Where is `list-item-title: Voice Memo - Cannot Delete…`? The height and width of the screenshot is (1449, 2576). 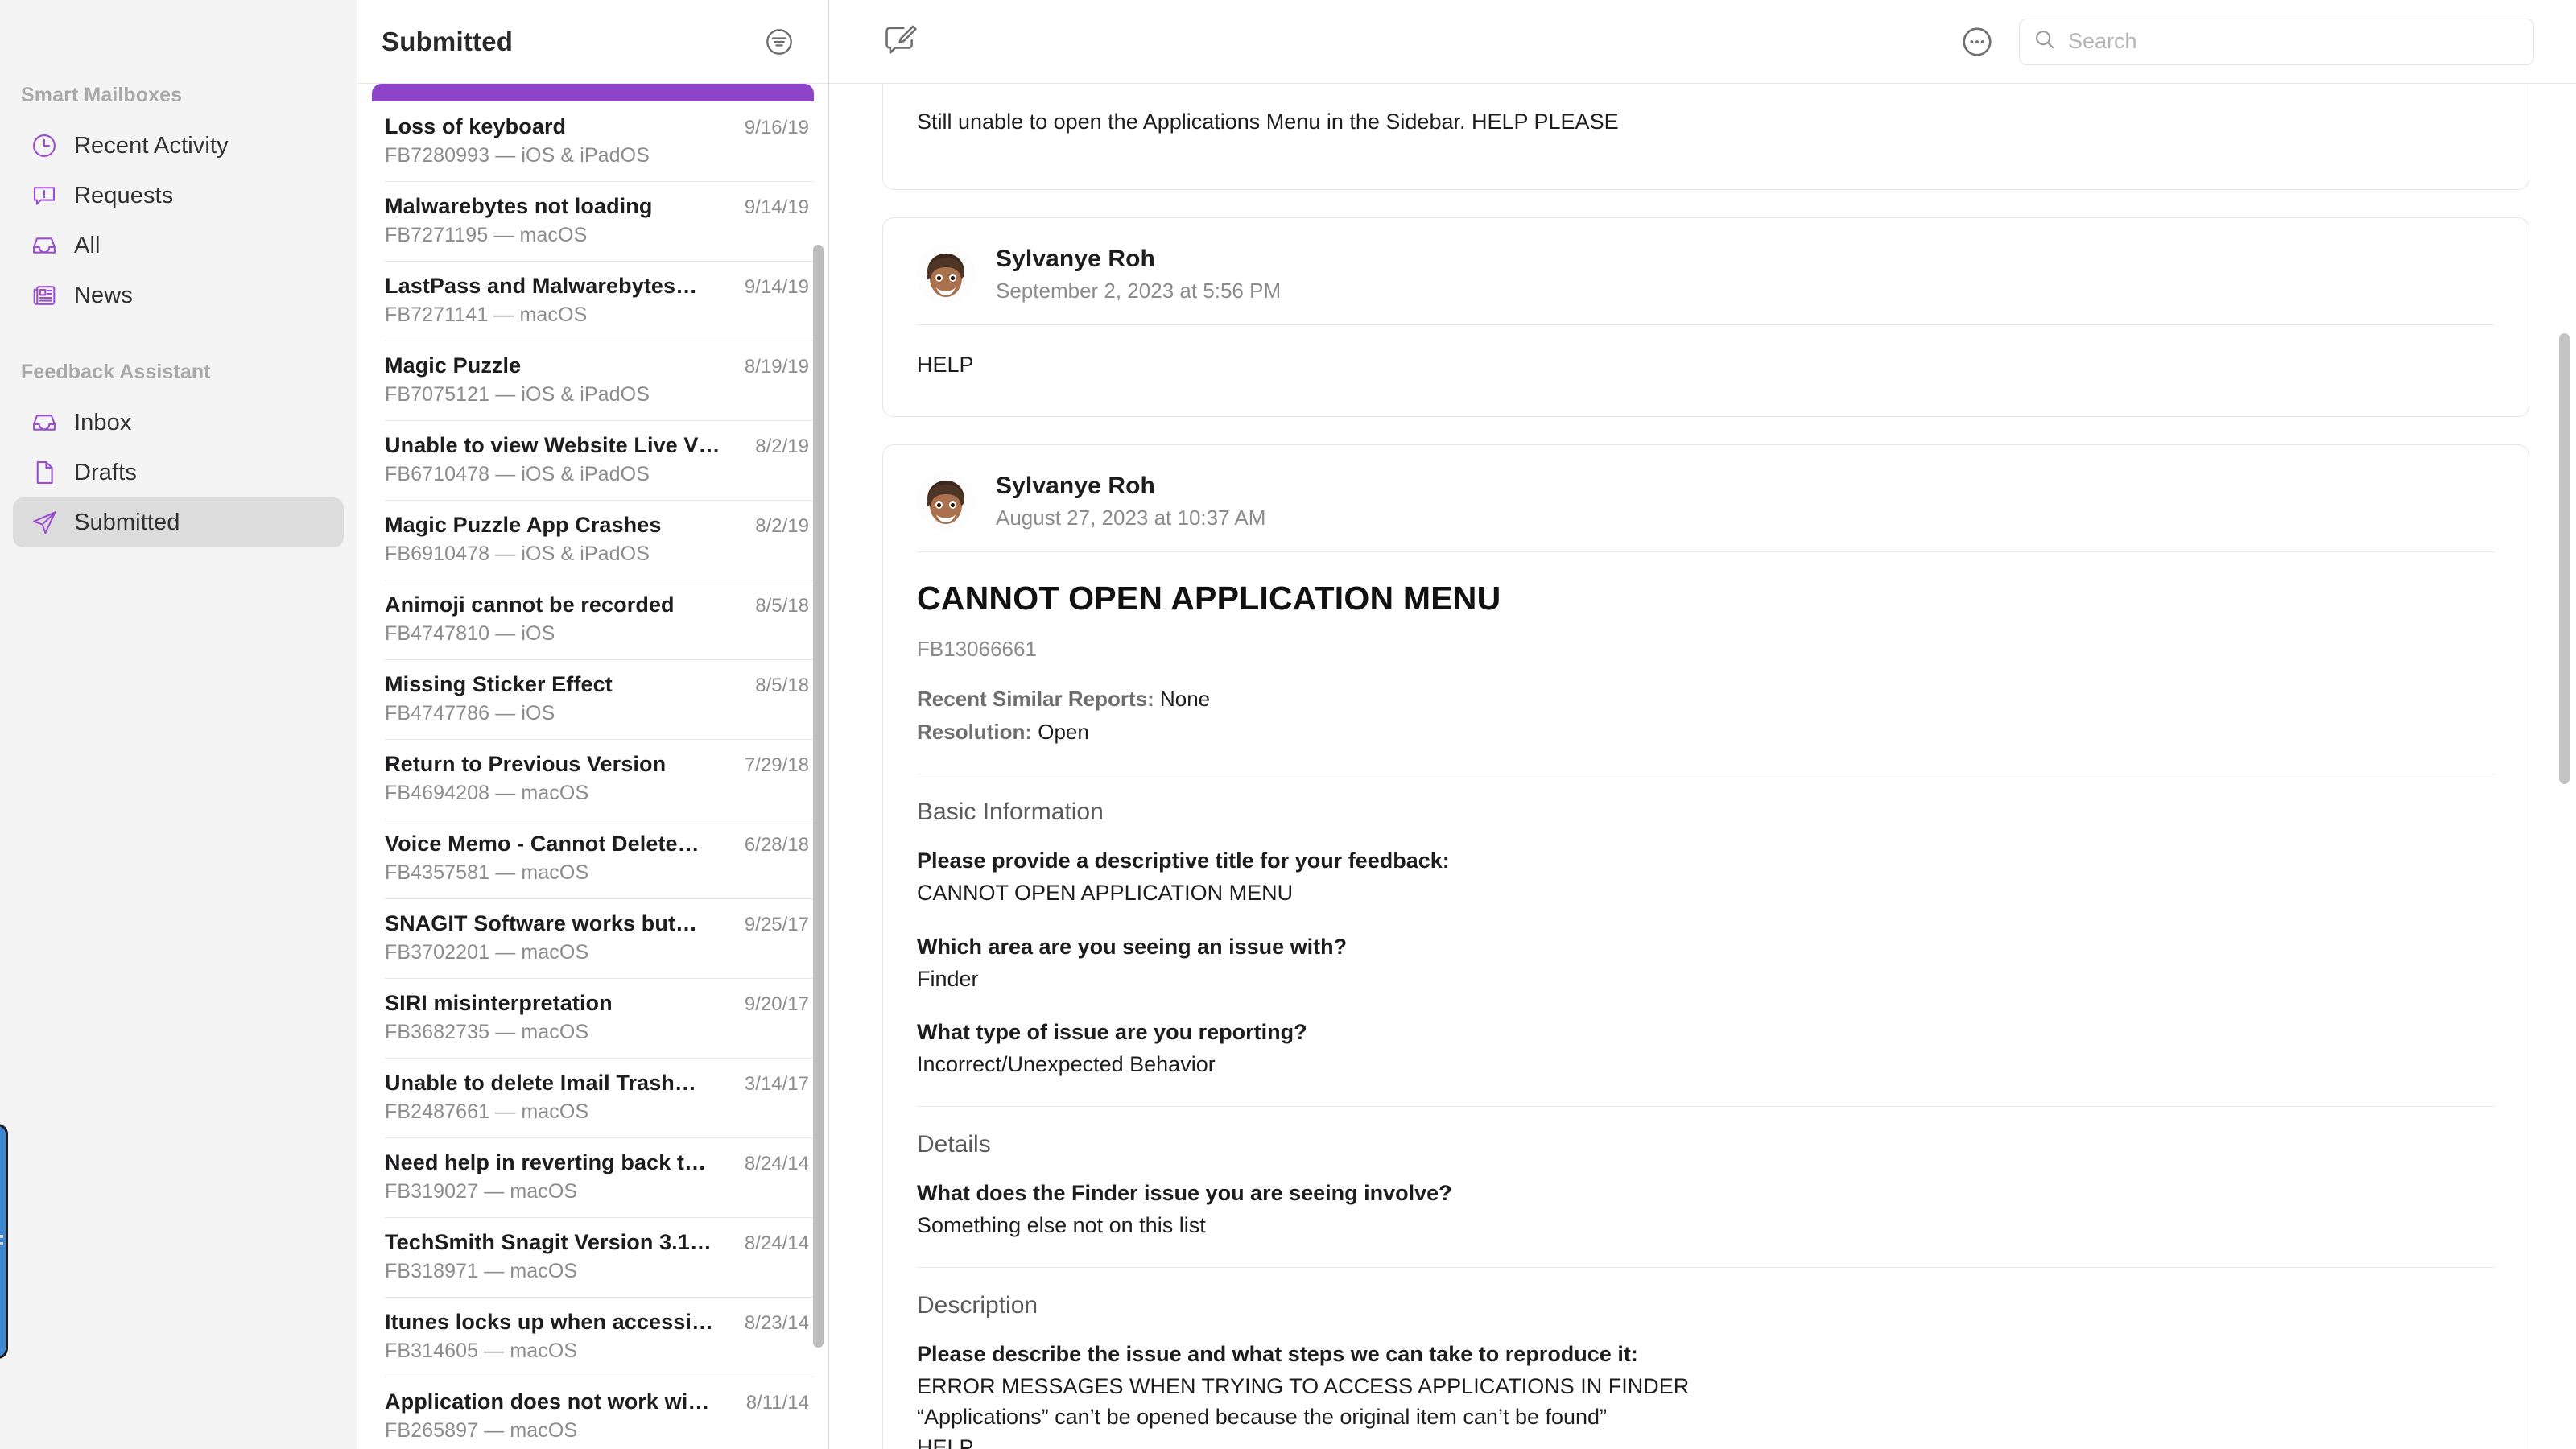 list-item-title: Voice Memo - Cannot Delete… is located at coordinates (542, 844).